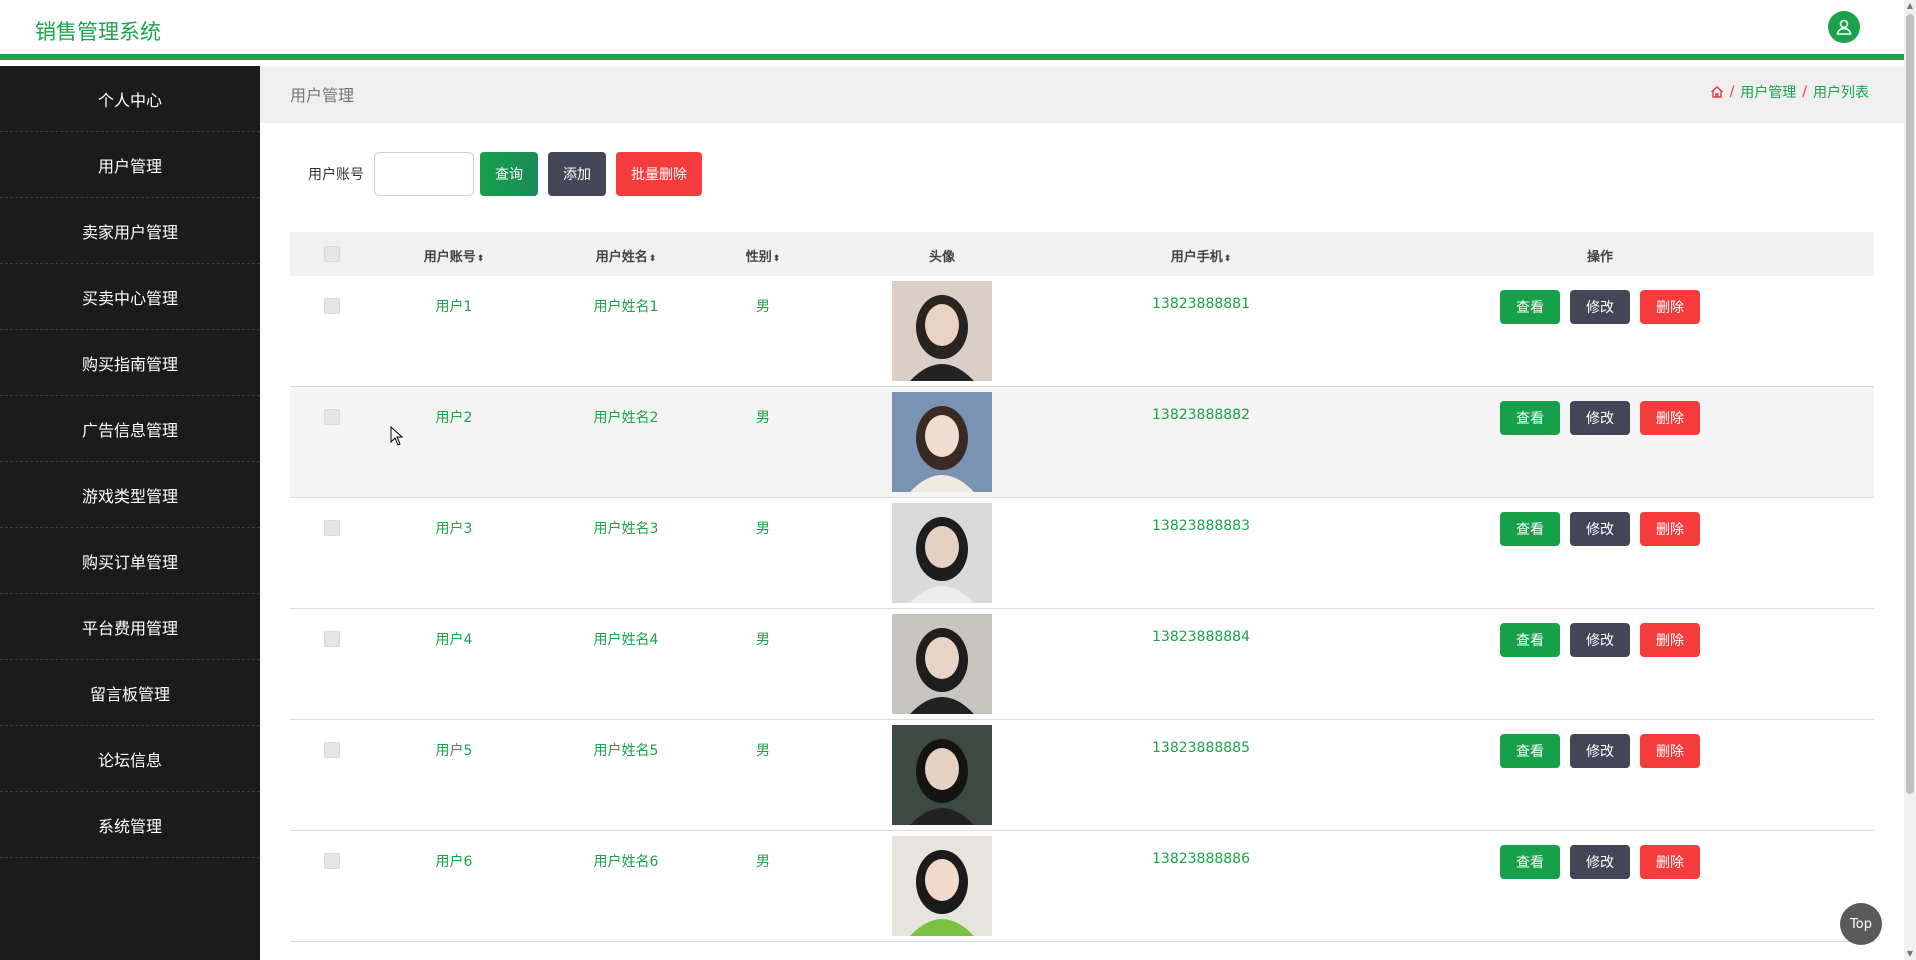  I want to click on breadcrumb-user-list: 用户列表, so click(1841, 93).